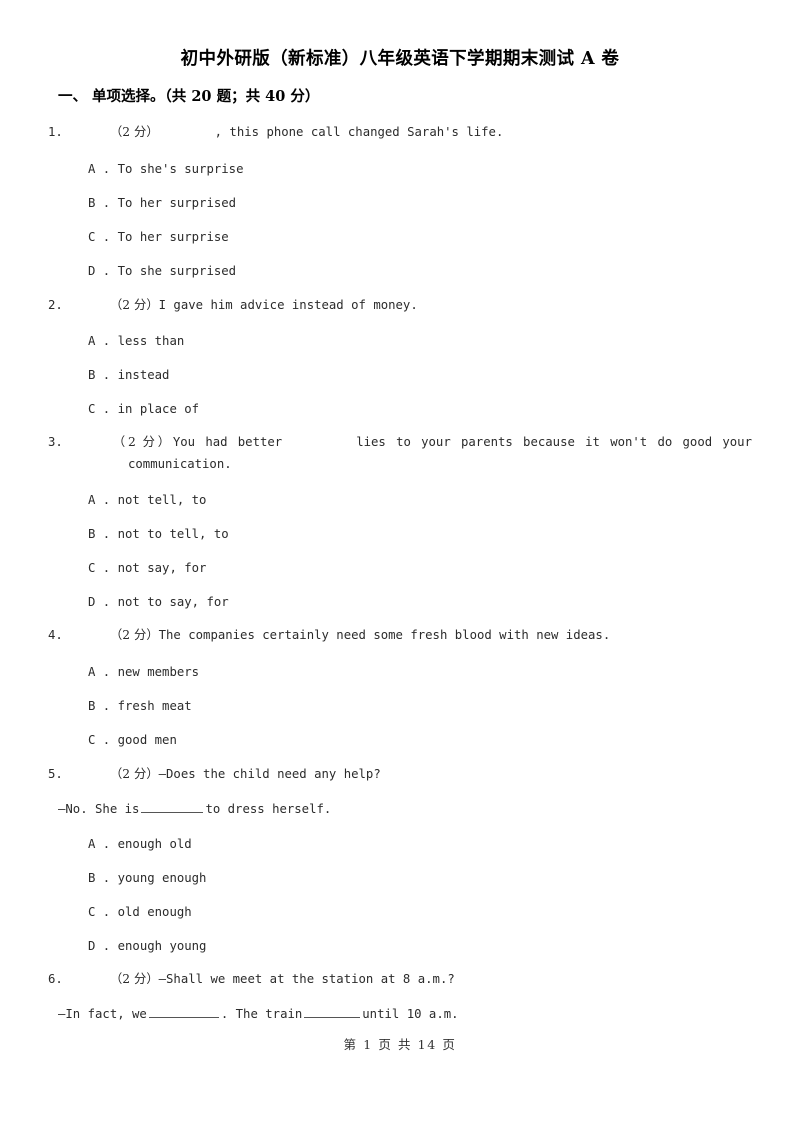  I want to click on question-4-option-c: C . good men, so click(132, 740).